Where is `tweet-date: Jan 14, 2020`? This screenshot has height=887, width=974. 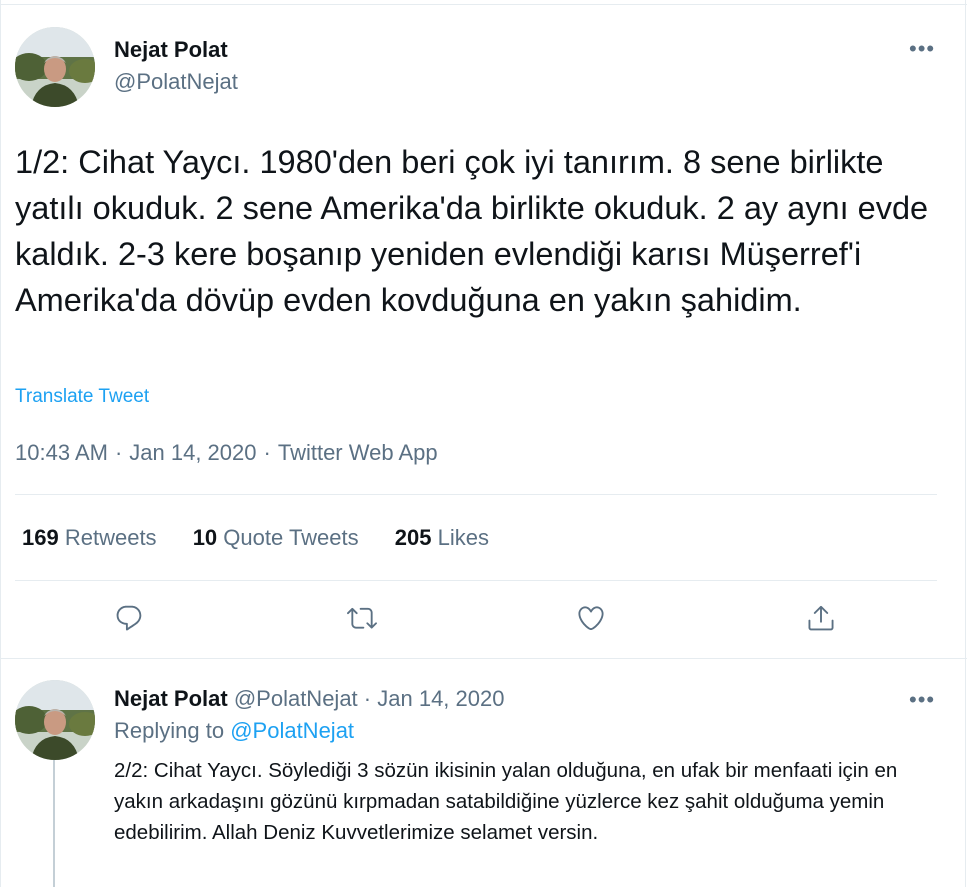
tweet-date: Jan 14, 2020 is located at coordinates (192, 452).